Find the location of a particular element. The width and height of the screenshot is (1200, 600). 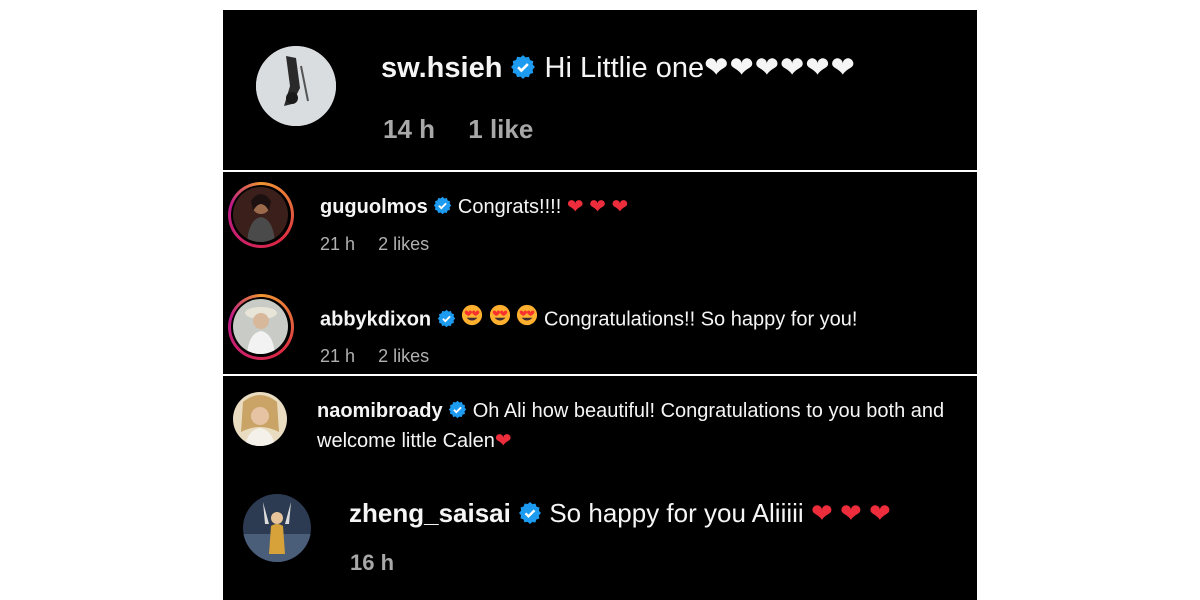

comment-text-line: sw.hsieh Hi Littlie one❤︎❤︎❤︎❤︎❤︎❤︎ is located at coordinates (618, 67).